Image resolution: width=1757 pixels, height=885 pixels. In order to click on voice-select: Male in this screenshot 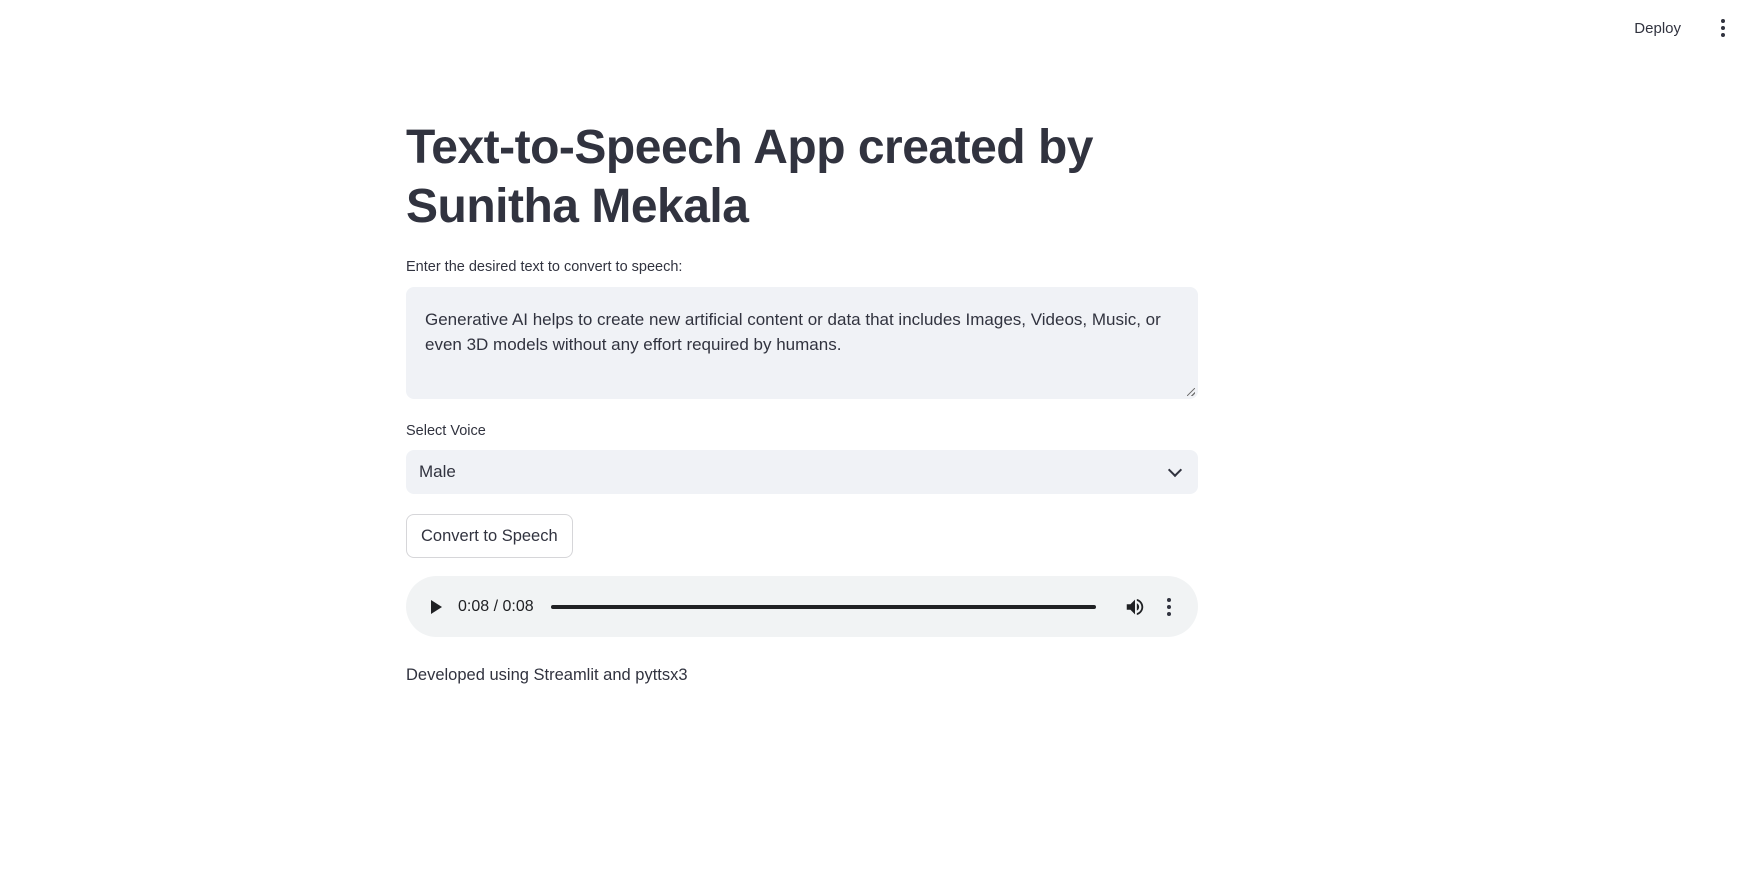, I will do `click(802, 472)`.